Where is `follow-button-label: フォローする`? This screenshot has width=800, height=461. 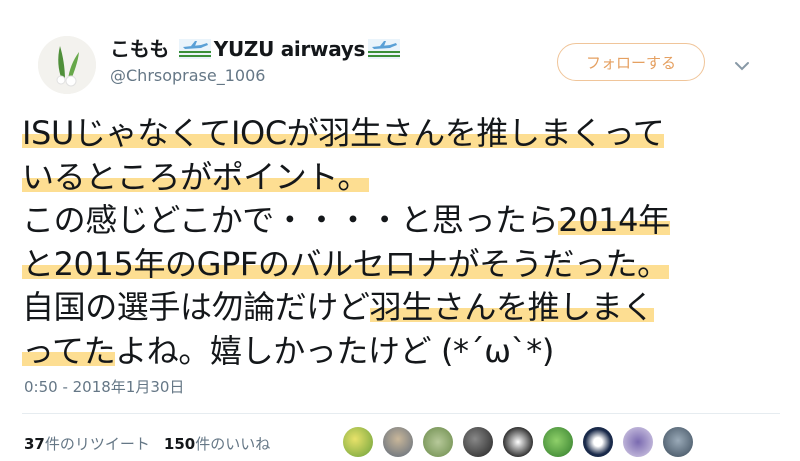 follow-button-label: フォローする is located at coordinates (630, 62).